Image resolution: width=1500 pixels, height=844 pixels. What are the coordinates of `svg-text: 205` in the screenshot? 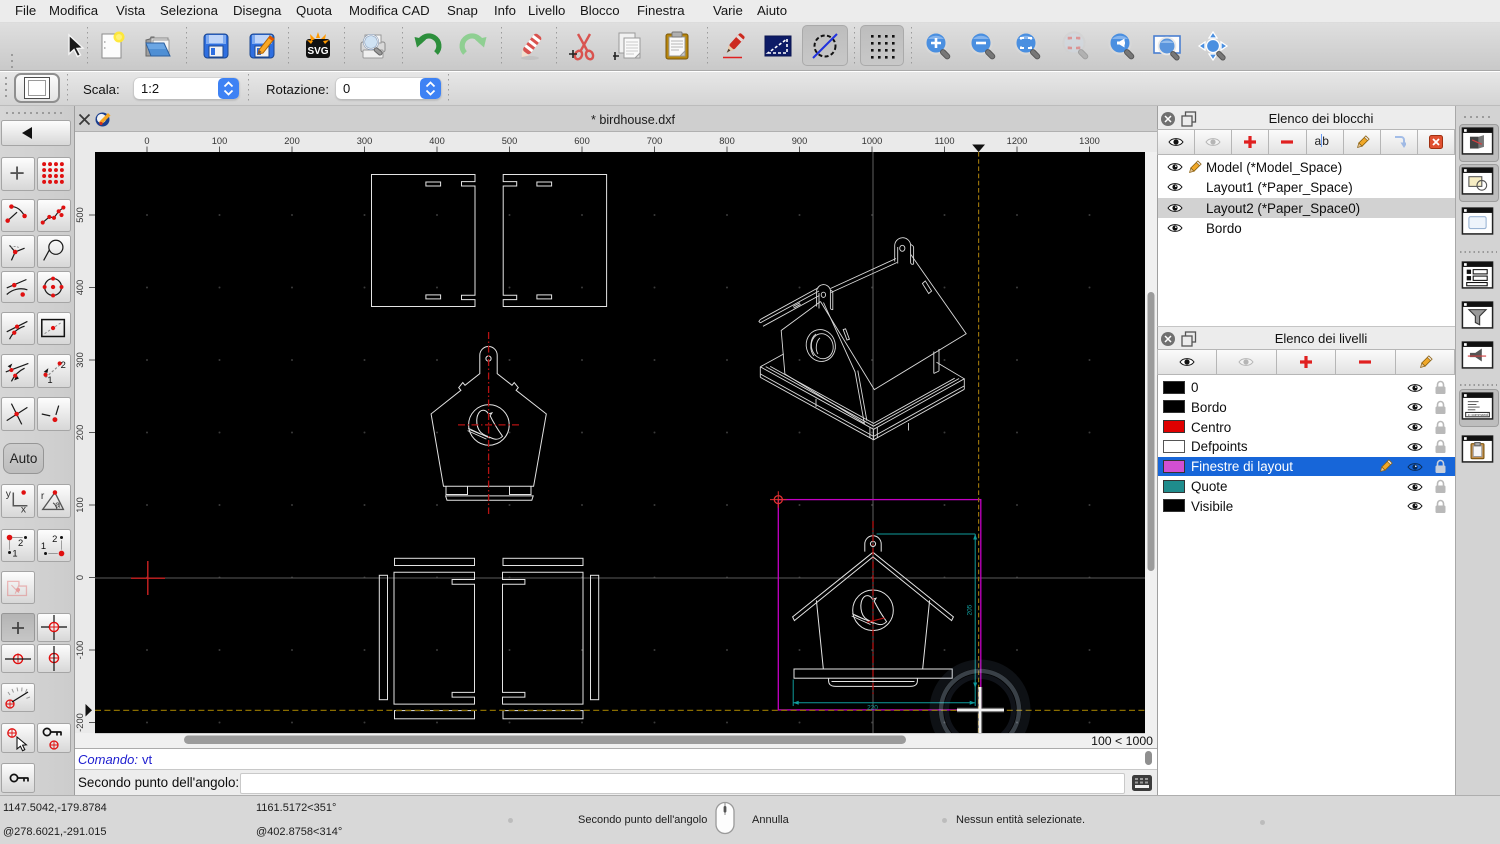 It's located at (970, 609).